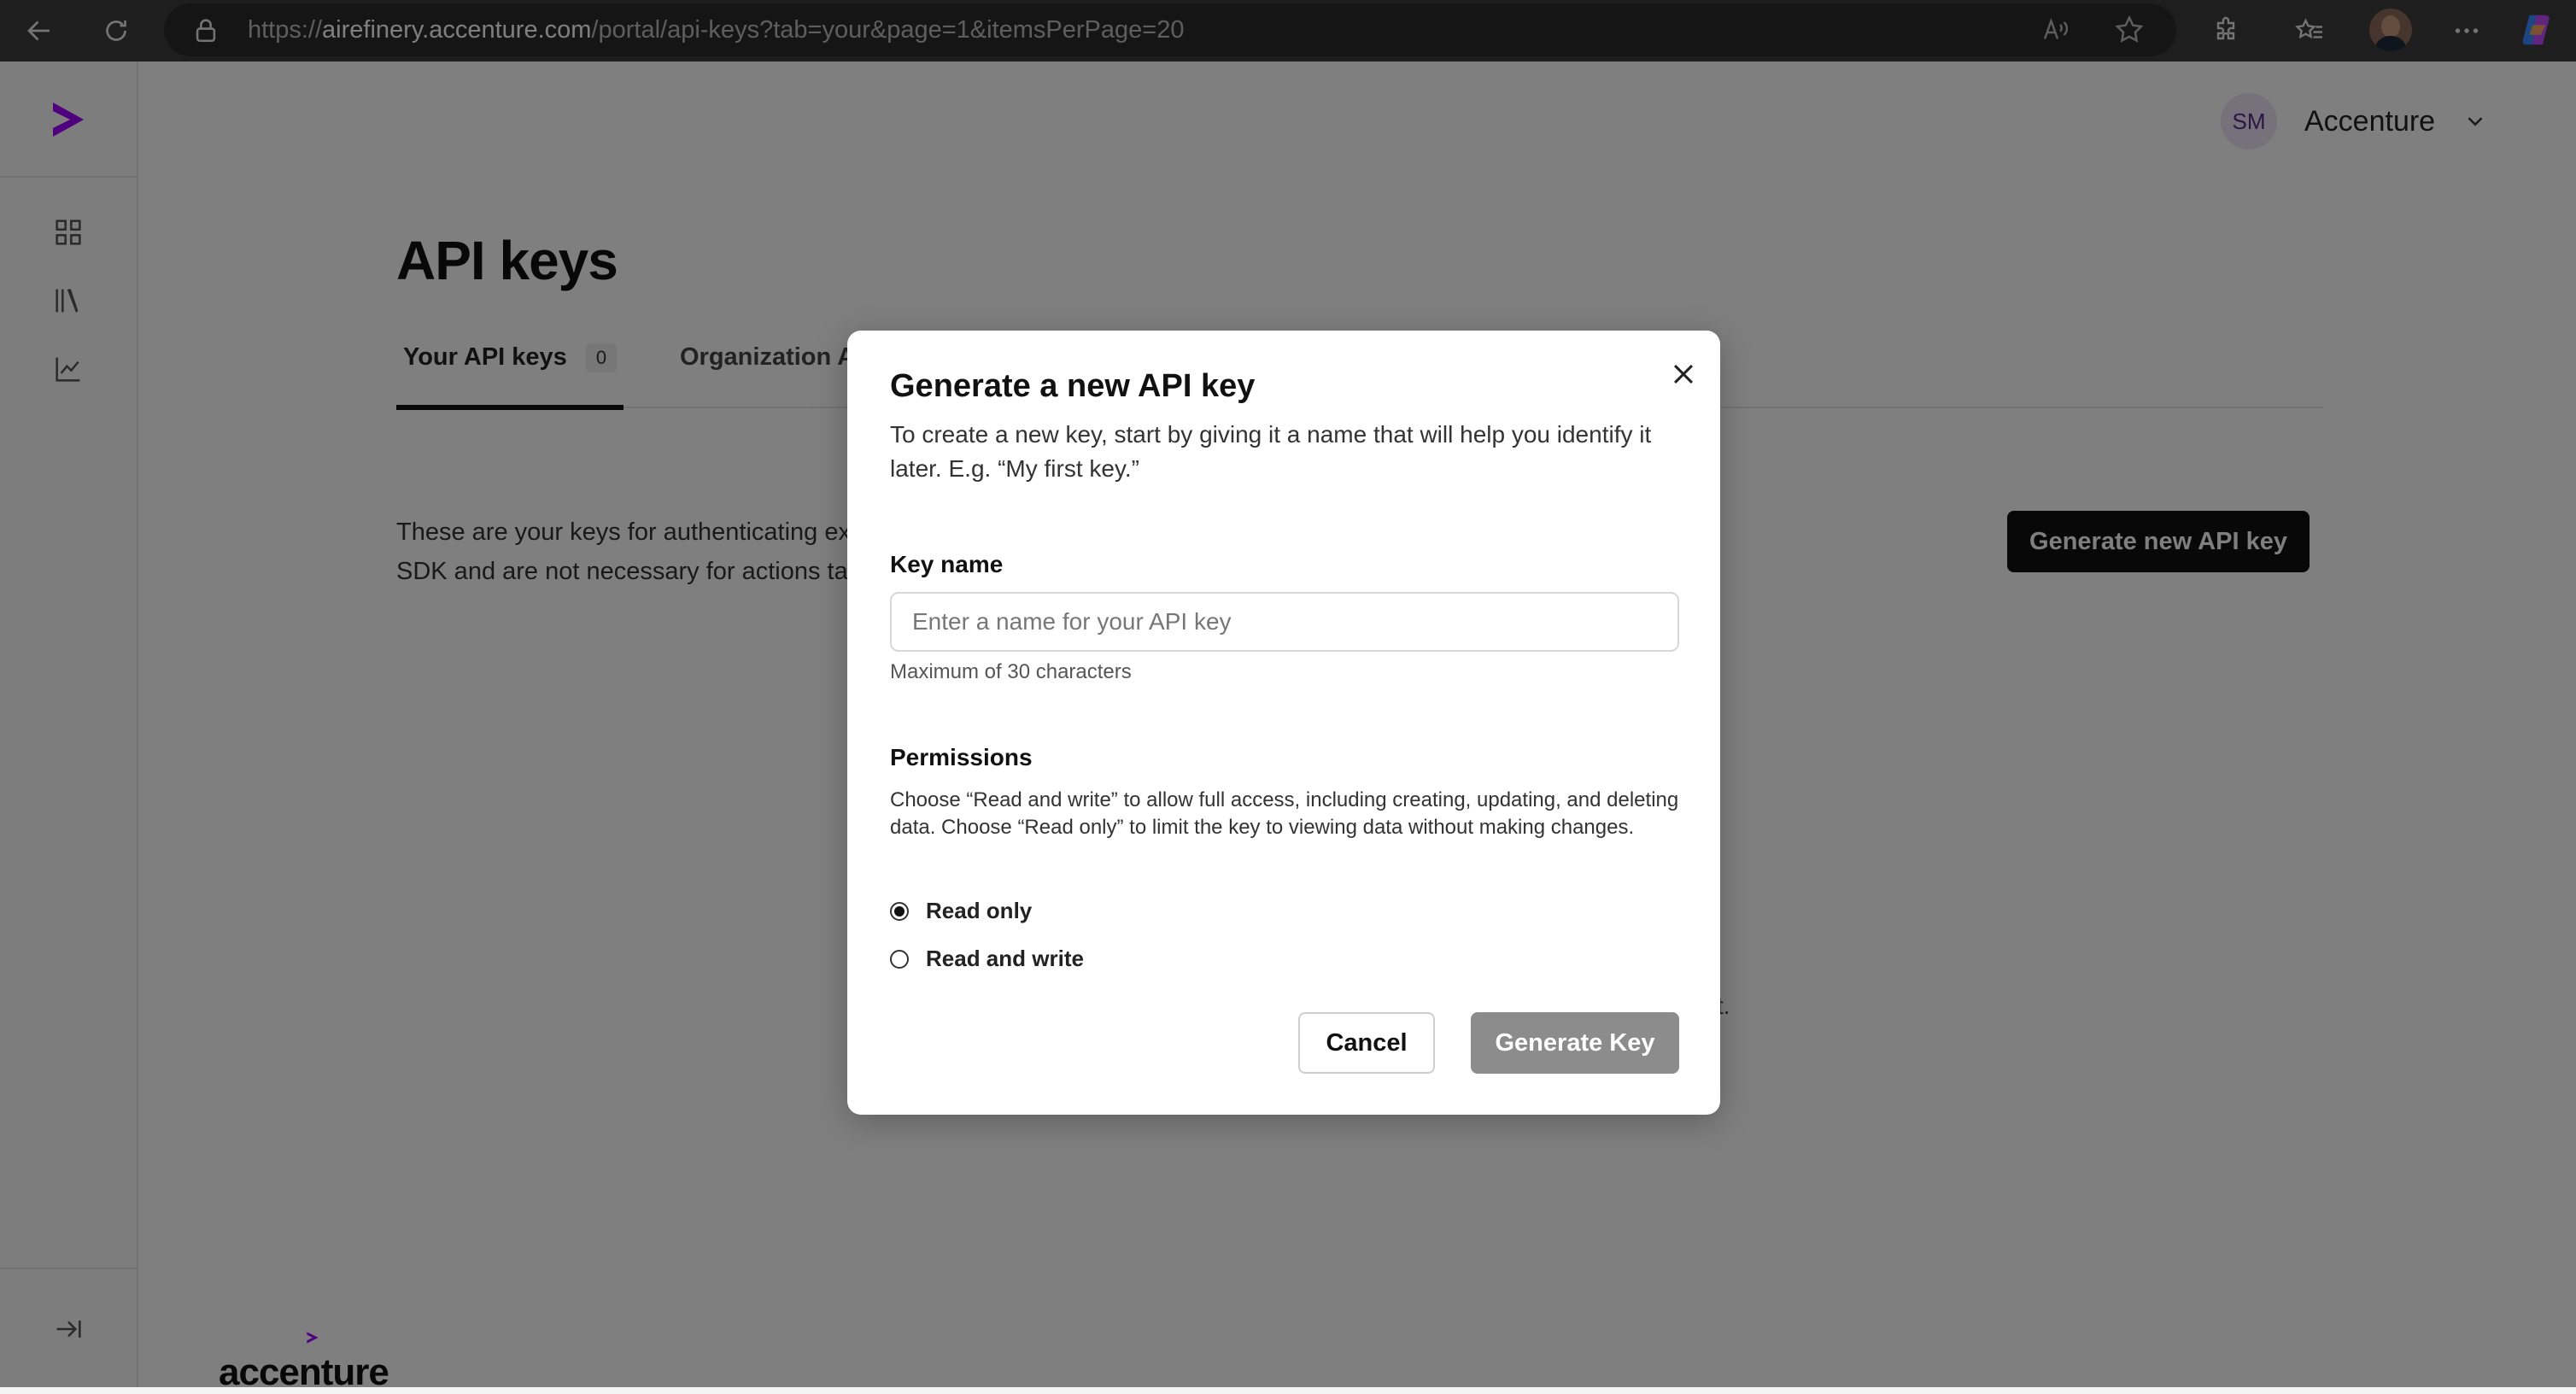 The width and height of the screenshot is (2576, 1394). I want to click on radio-button, so click(899, 959).